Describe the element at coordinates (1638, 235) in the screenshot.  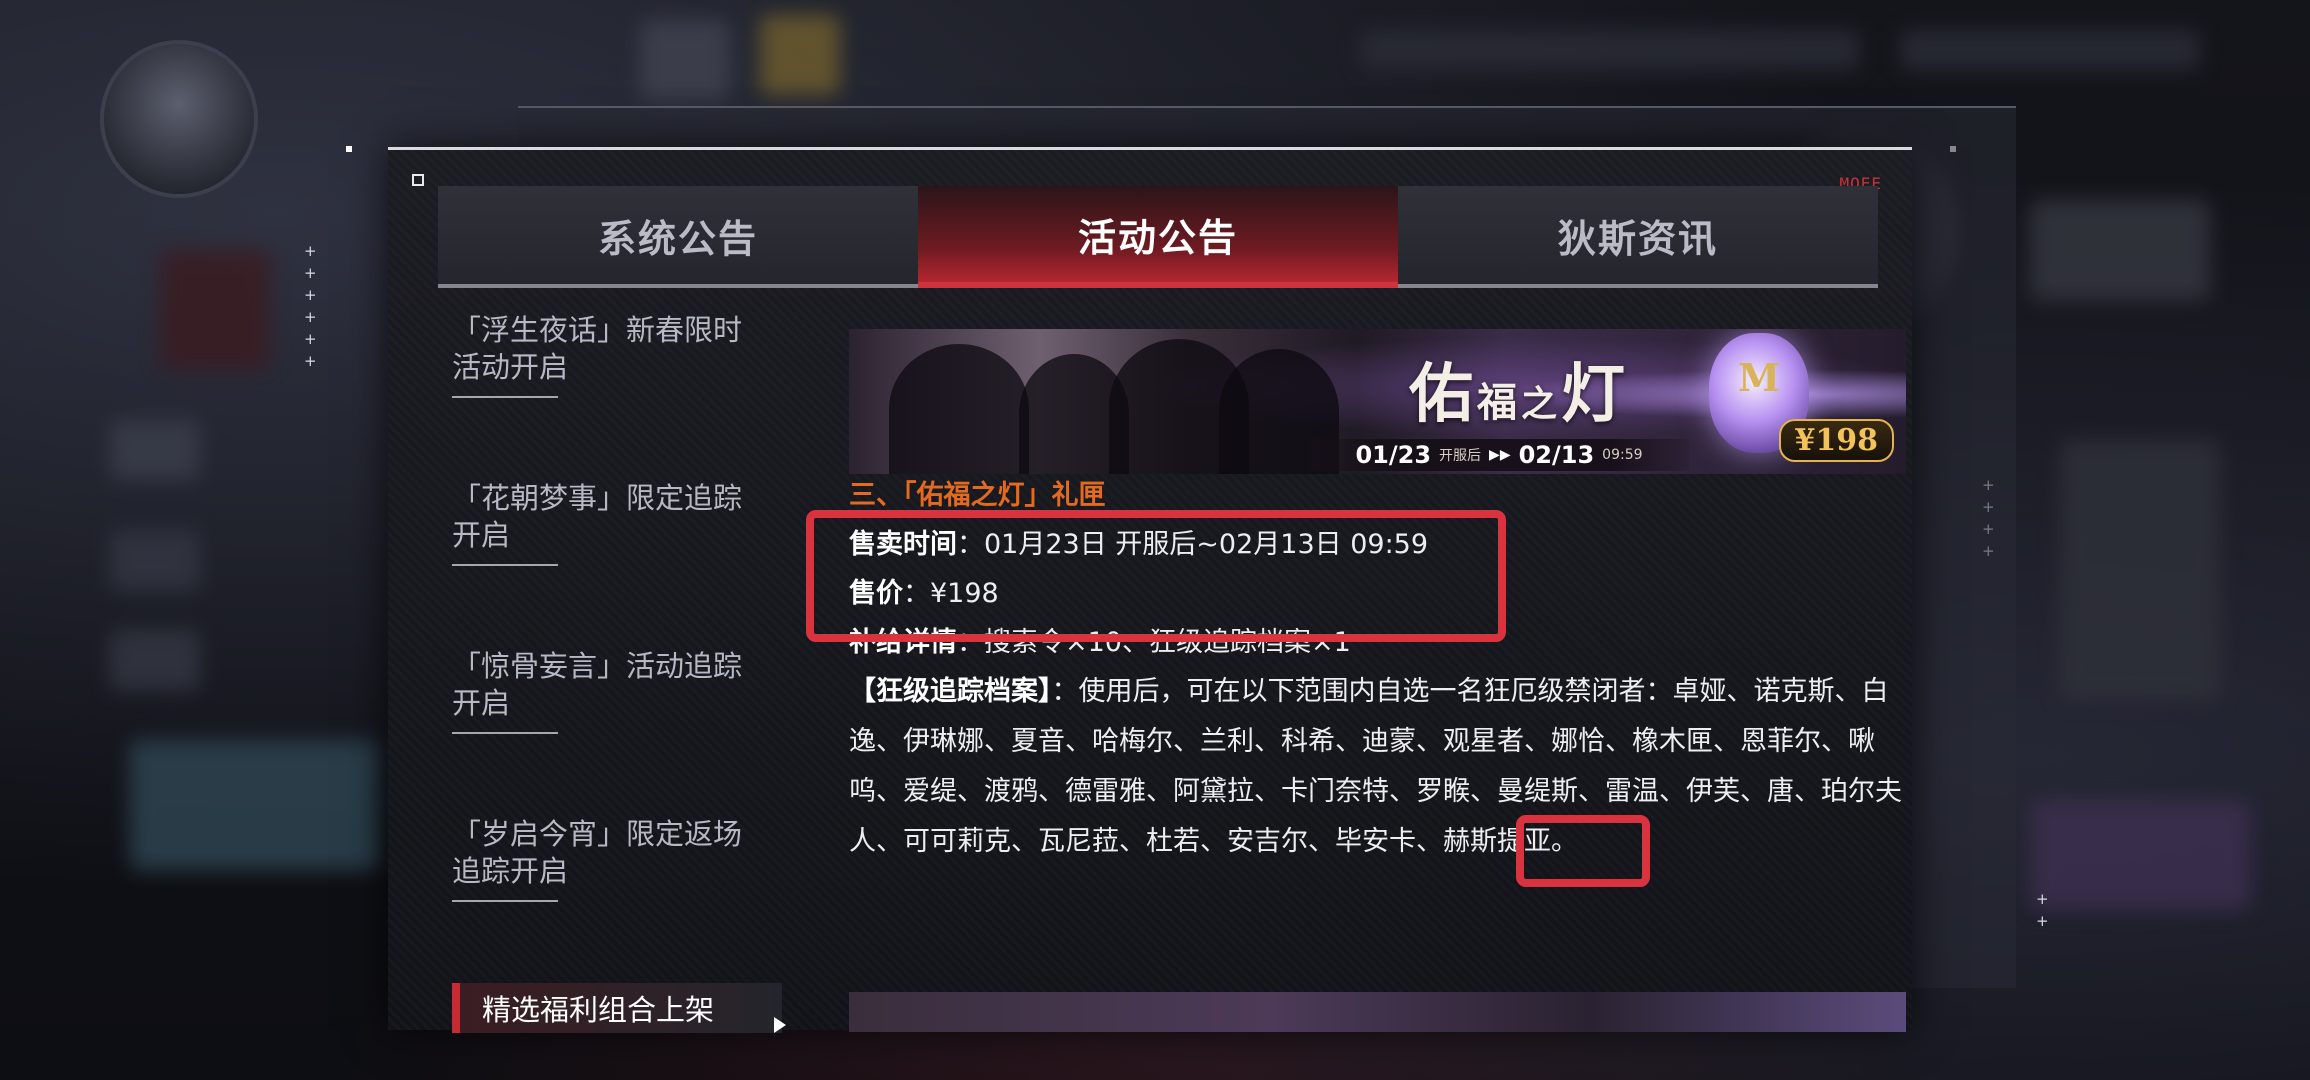
I see `tab-dis-news: 狄斯资讯` at that location.